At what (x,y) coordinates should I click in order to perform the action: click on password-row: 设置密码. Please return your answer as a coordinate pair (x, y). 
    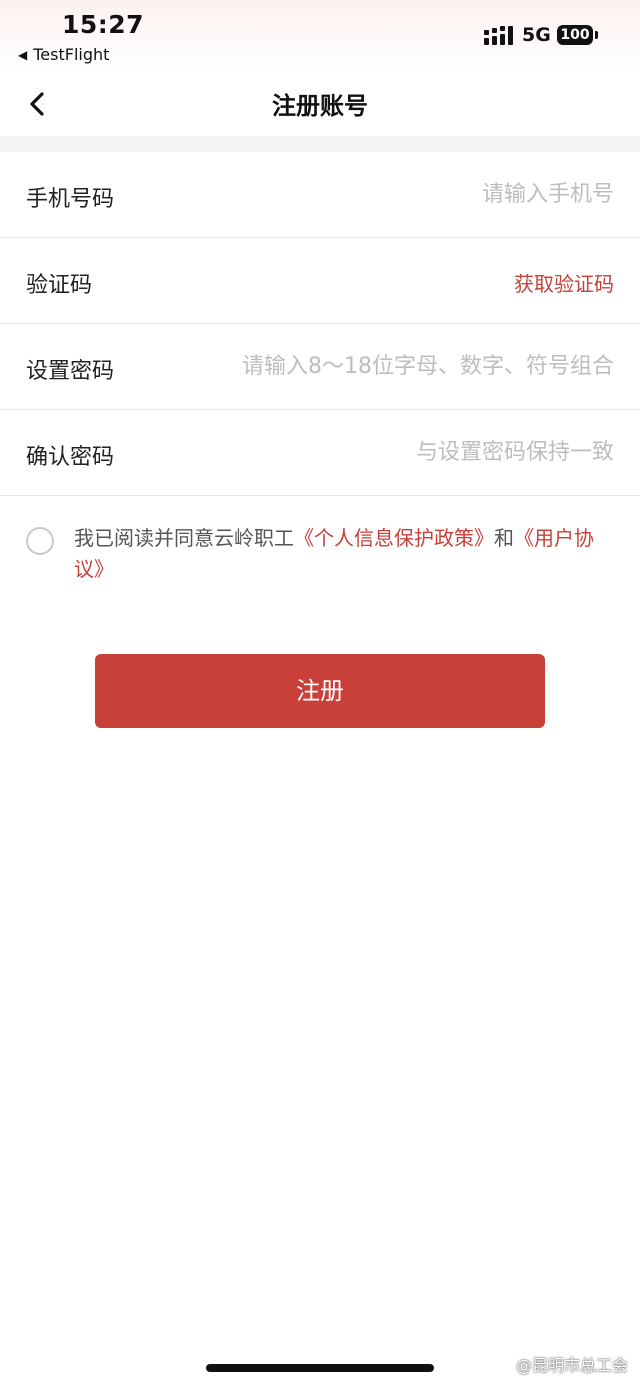
    Looking at the image, I should click on (320, 367).